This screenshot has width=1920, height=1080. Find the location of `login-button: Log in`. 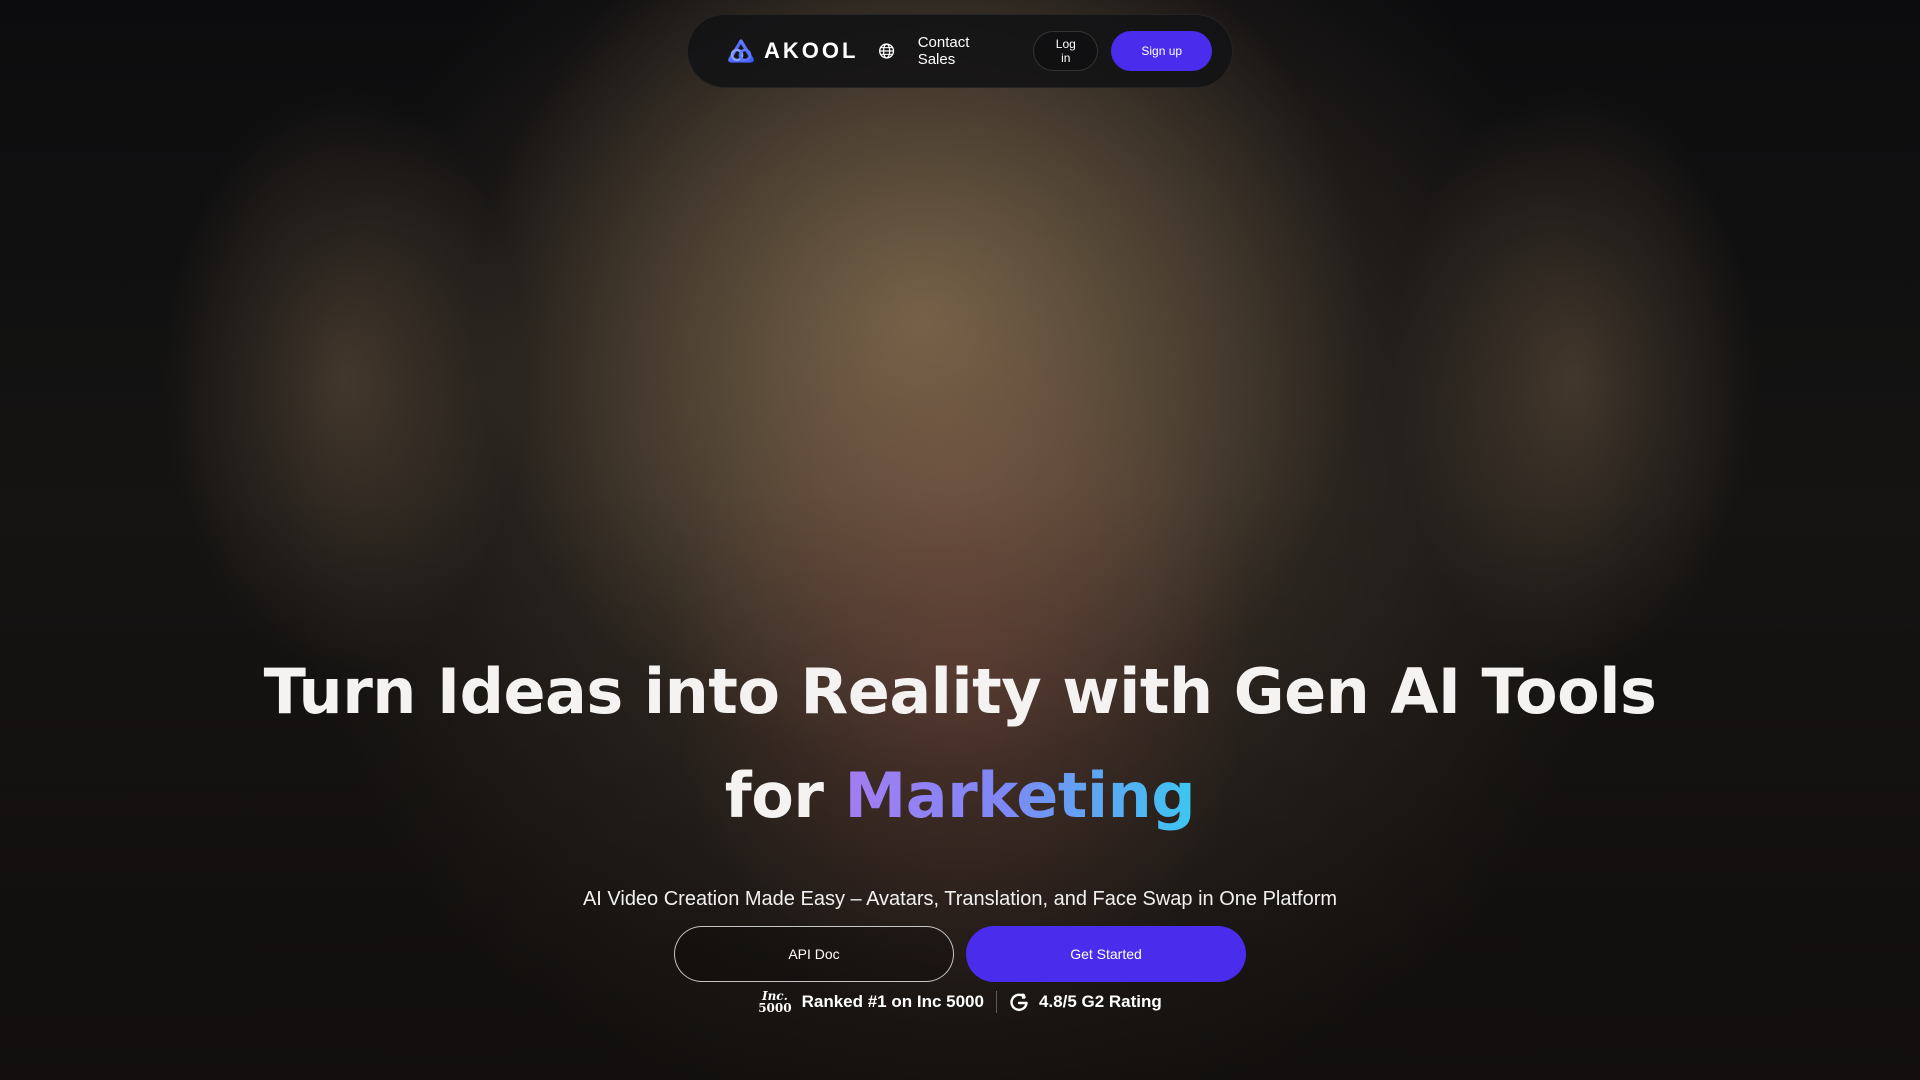

login-button: Log in is located at coordinates (1066, 51).